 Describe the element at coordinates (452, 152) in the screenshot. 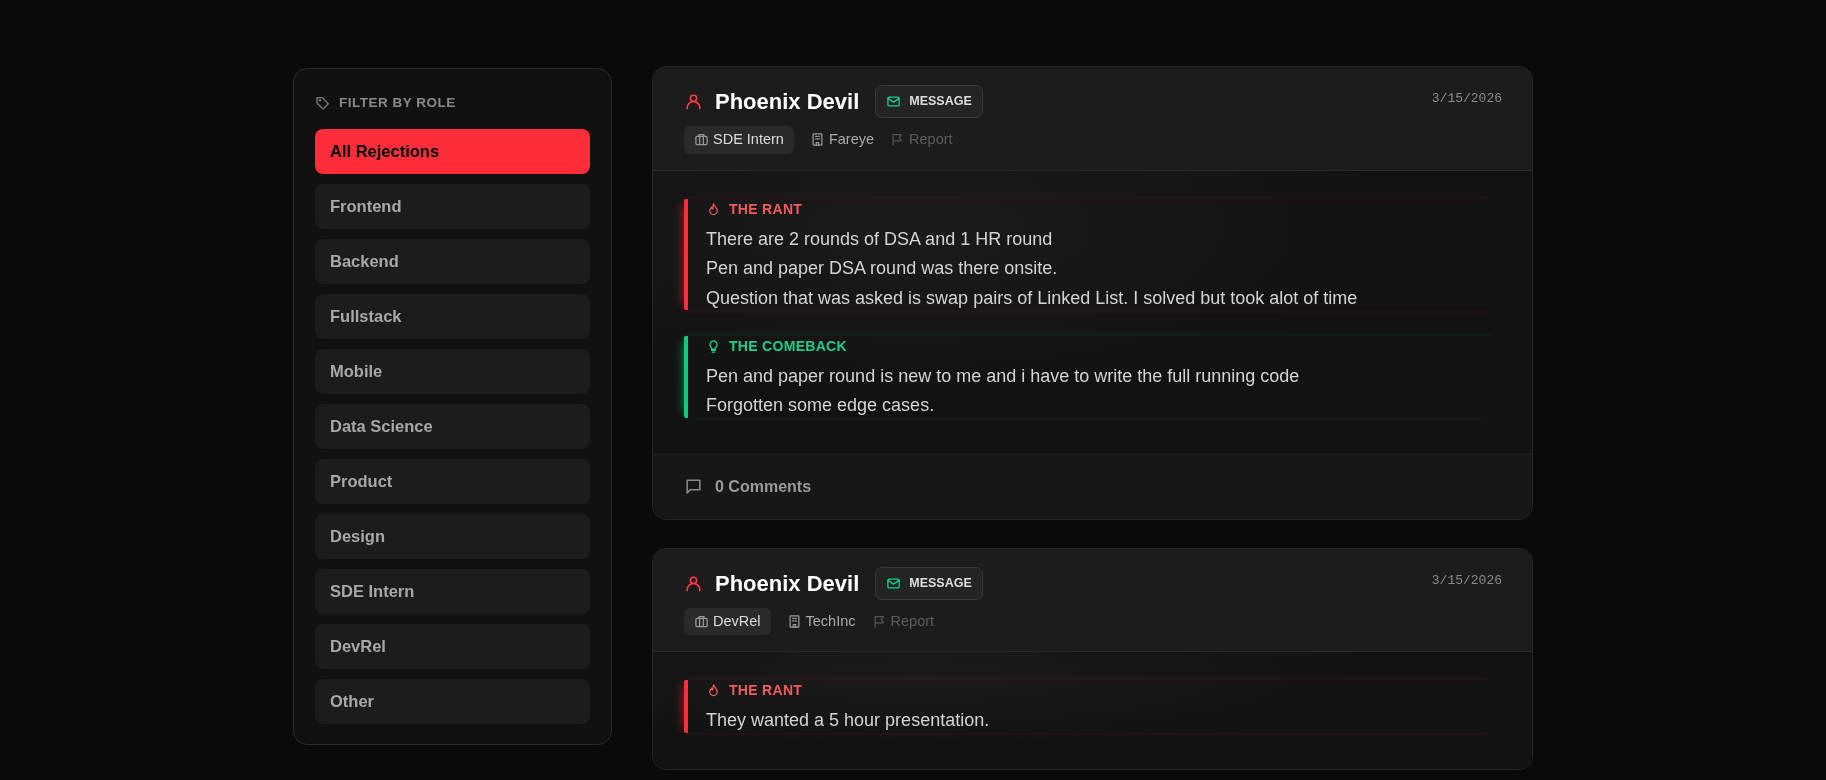

I see `role-filter-item: All Rejections` at that location.